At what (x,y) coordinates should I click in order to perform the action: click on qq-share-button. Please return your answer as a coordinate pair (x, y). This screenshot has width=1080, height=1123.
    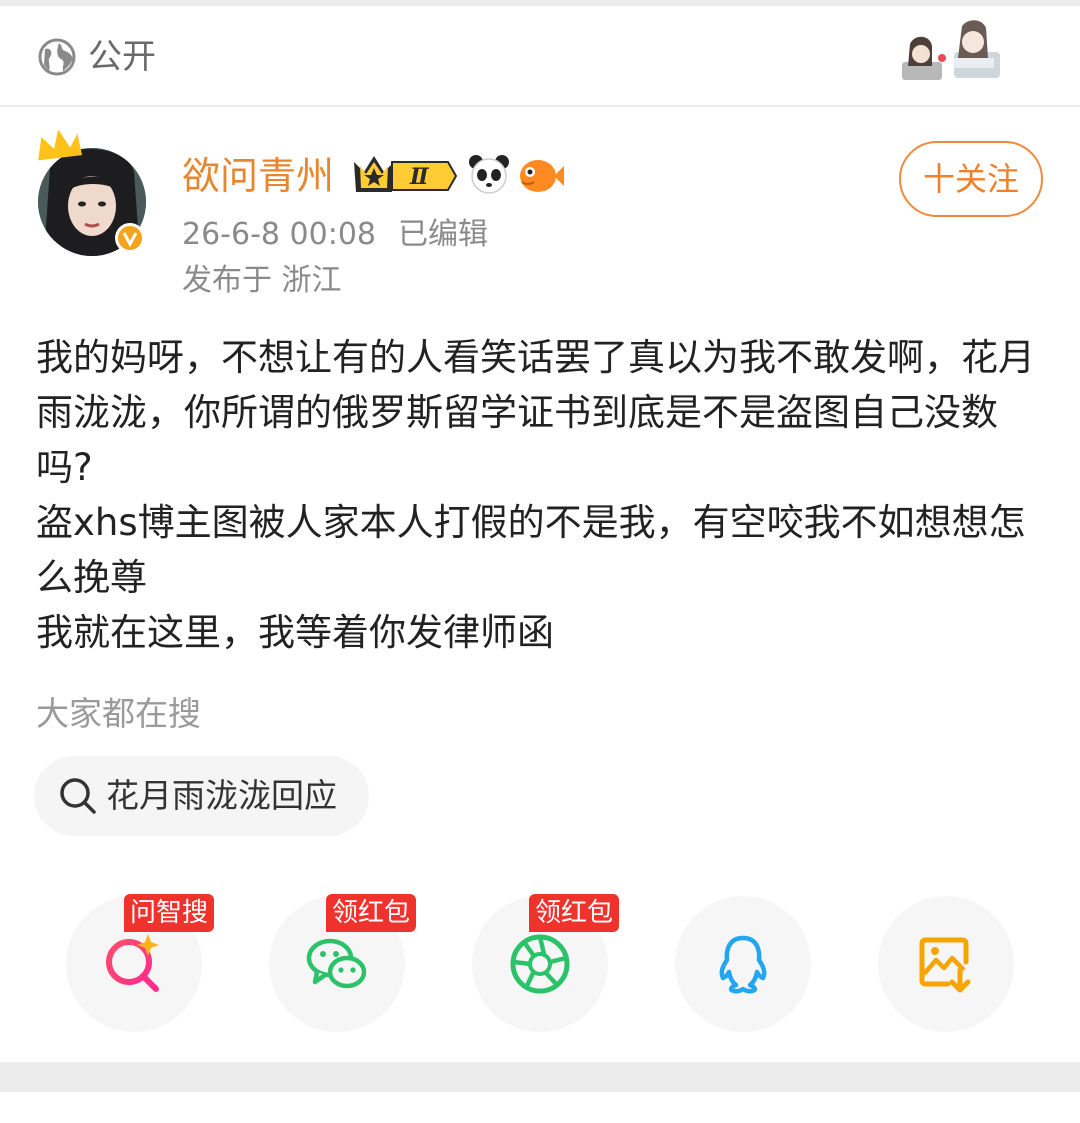
    Looking at the image, I should click on (743, 964).